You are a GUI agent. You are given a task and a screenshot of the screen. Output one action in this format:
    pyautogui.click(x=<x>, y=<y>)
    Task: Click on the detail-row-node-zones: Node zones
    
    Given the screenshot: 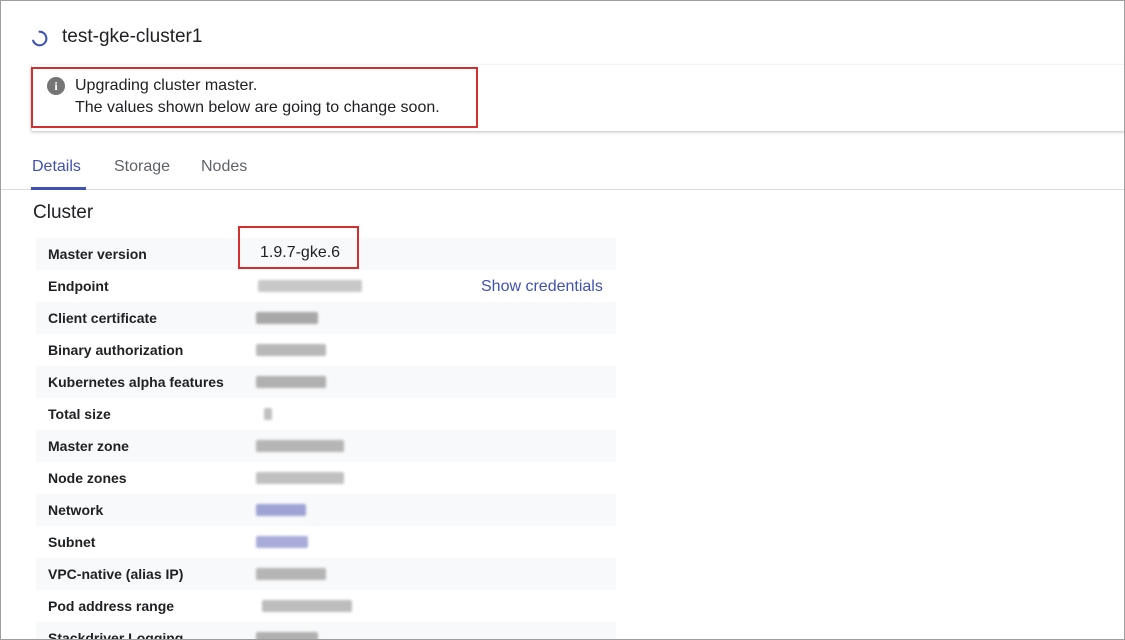 What is the action you would take?
    pyautogui.click(x=326, y=478)
    